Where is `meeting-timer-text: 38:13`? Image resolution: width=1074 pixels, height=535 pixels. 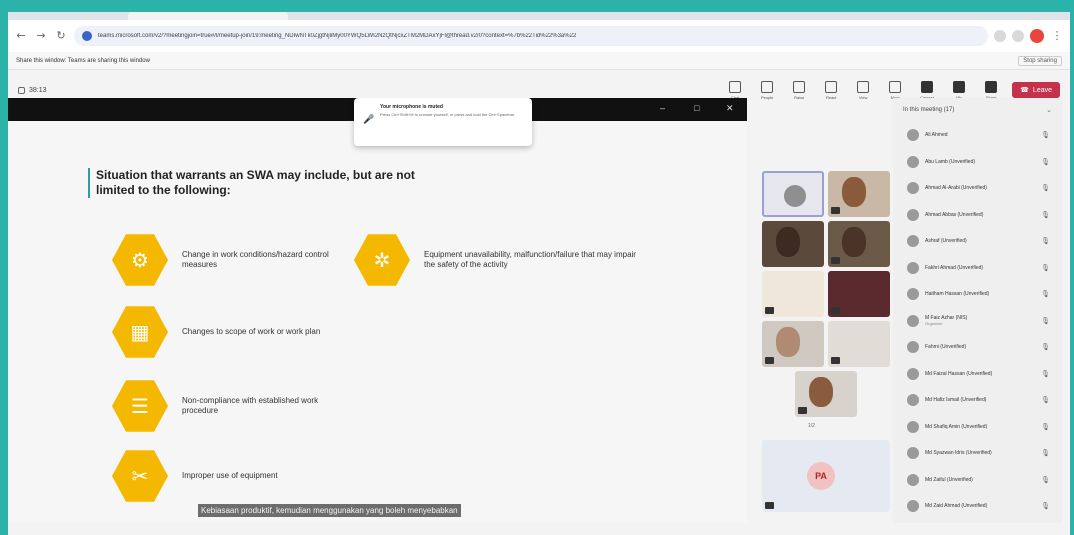
meeting-timer-text: 38:13 is located at coordinates (38, 90).